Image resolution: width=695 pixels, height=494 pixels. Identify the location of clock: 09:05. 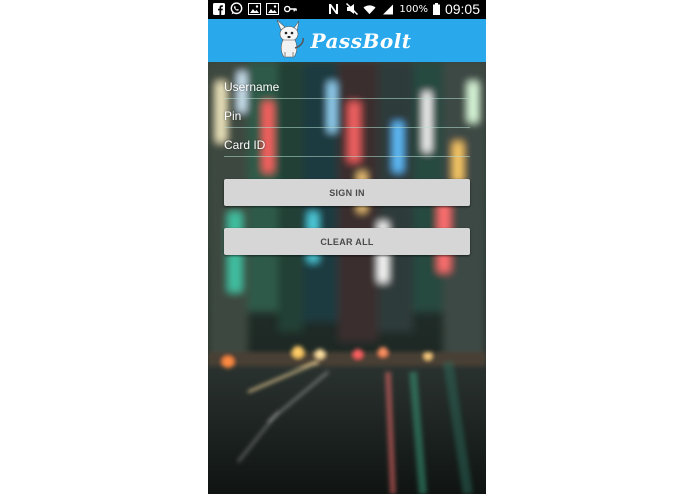
(462, 9).